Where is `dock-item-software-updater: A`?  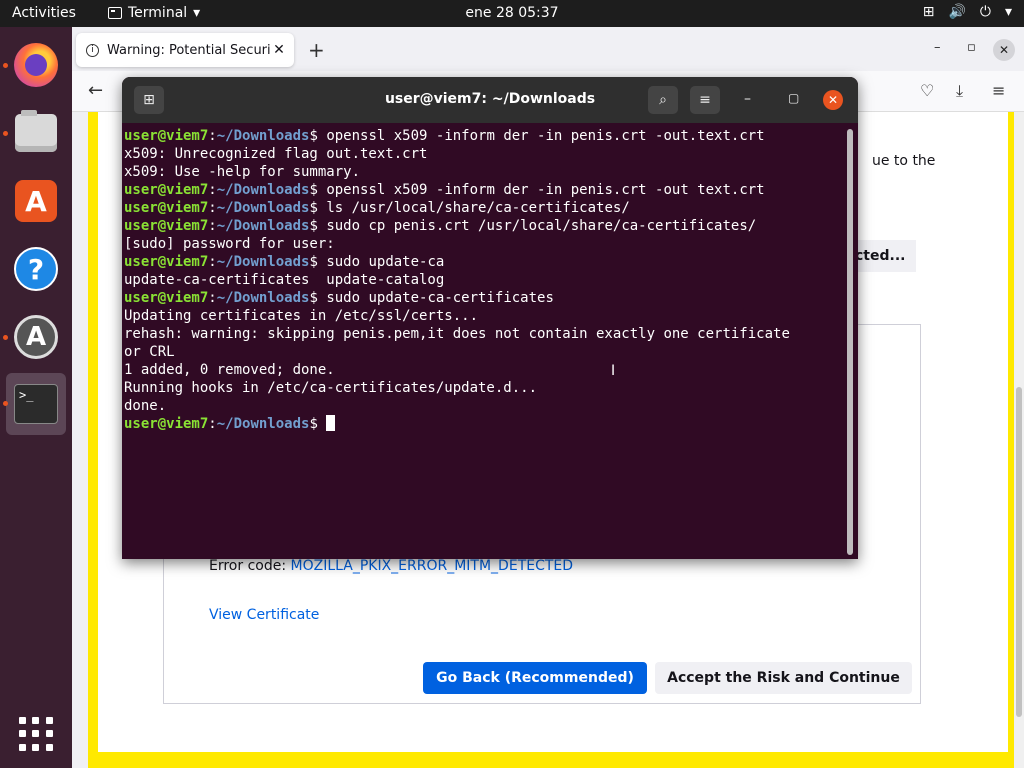
dock-item-software-updater: A is located at coordinates (34, 337).